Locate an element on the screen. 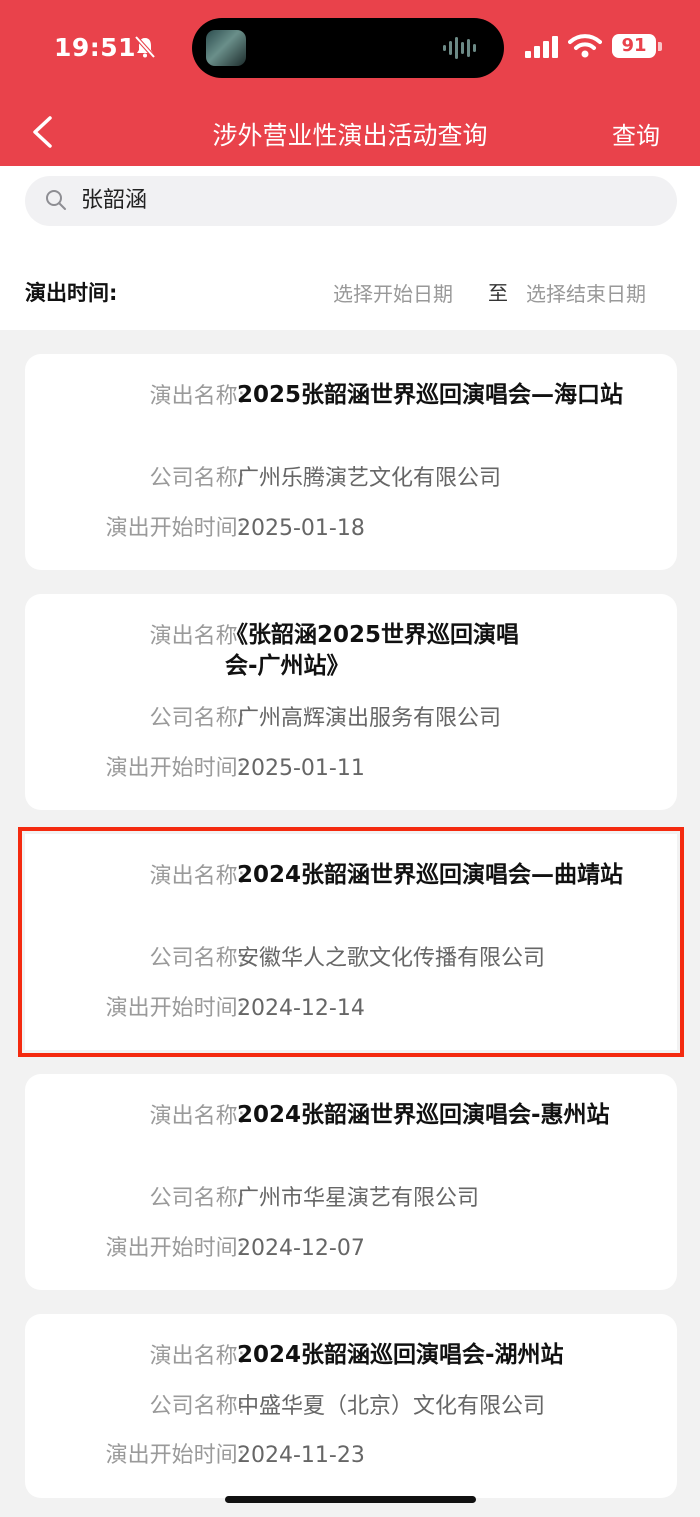 This screenshot has width=700, height=1517. start-time: 2025-01-11 is located at coordinates (301, 768).